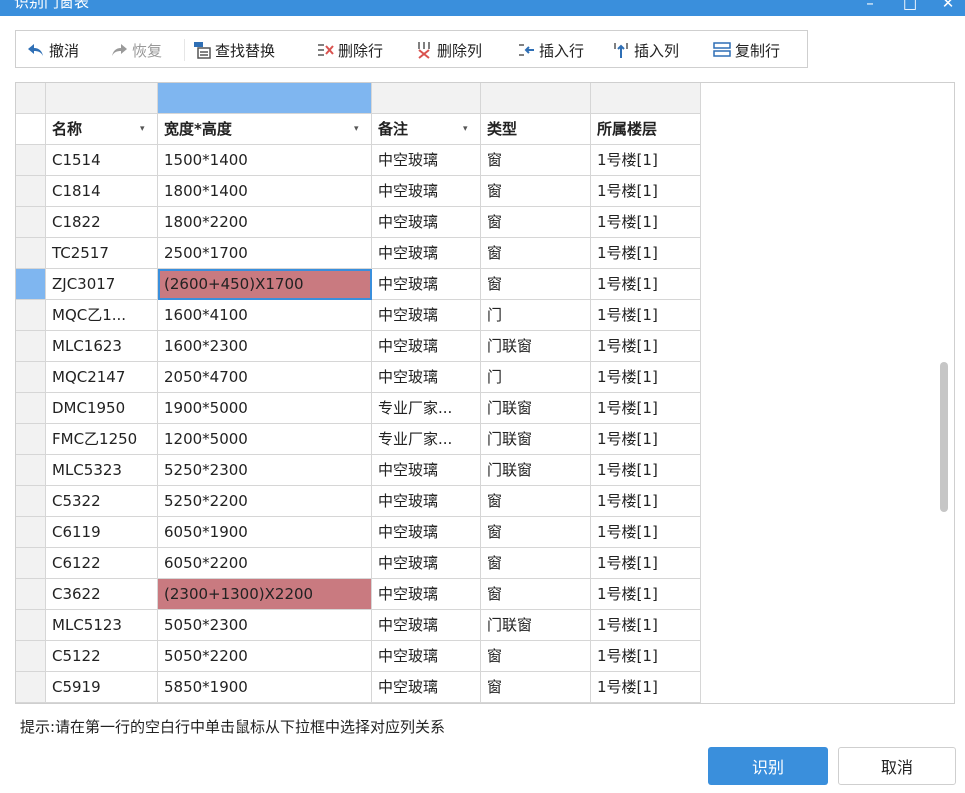  Describe the element at coordinates (265, 315) in the screenshot. I see `table-cell: 1600*4100` at that location.